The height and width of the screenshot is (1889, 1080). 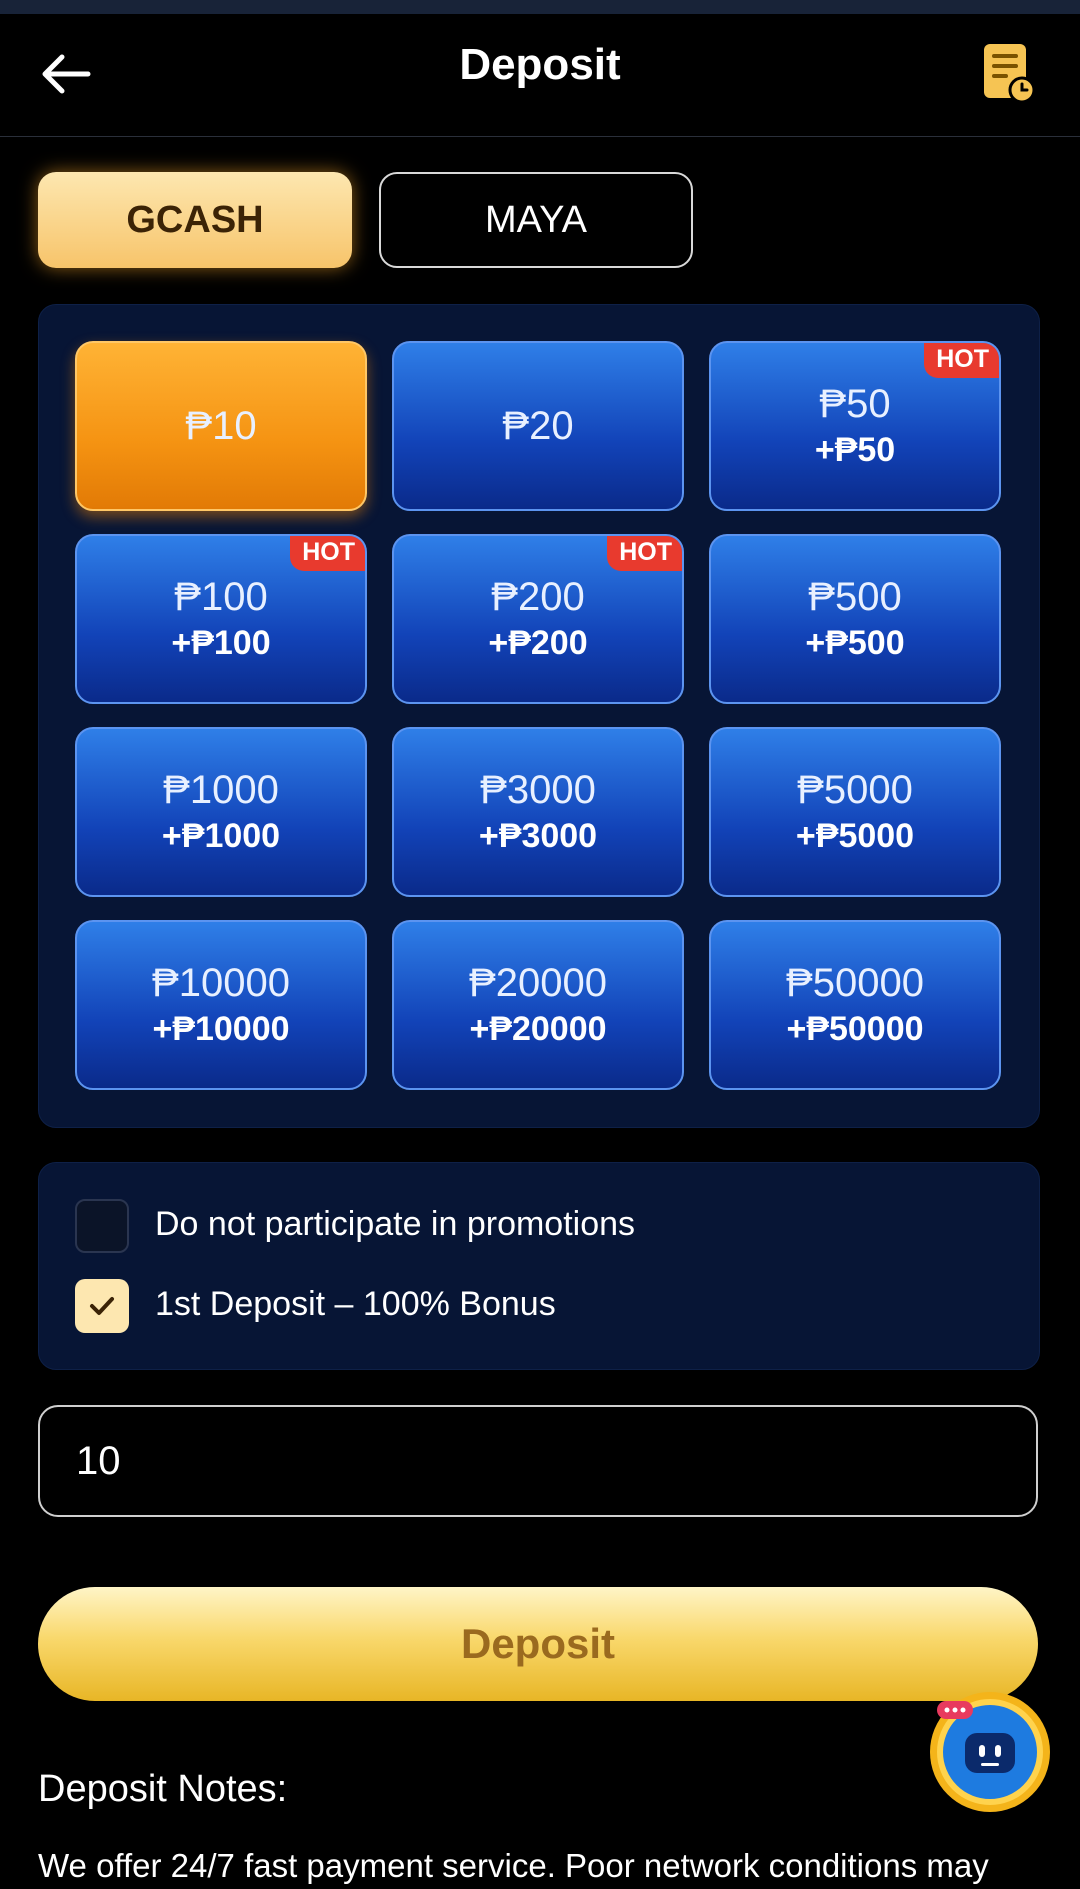 I want to click on amount-option-500: ₱500 +₱500, so click(x=855, y=619).